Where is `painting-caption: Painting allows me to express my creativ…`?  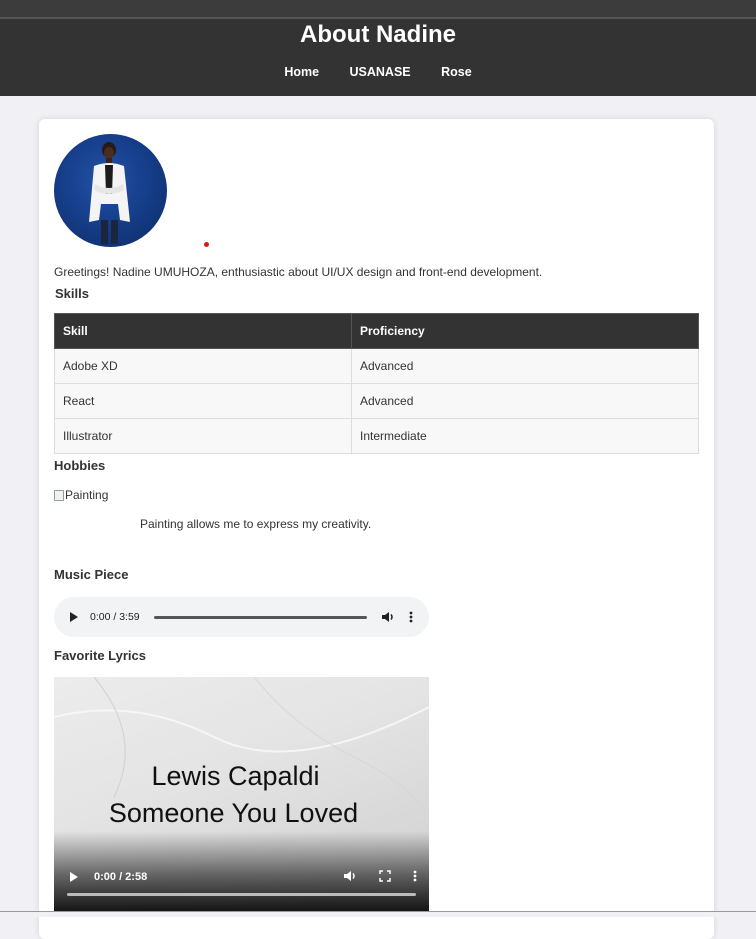 painting-caption: Painting allows me to express my creativ… is located at coordinates (256, 524).